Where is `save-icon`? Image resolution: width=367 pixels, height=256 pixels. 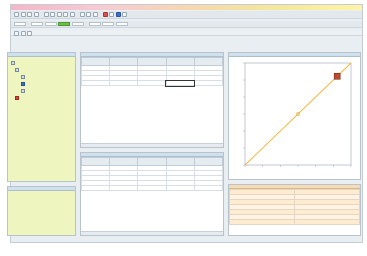 save-icon is located at coordinates (29, 14).